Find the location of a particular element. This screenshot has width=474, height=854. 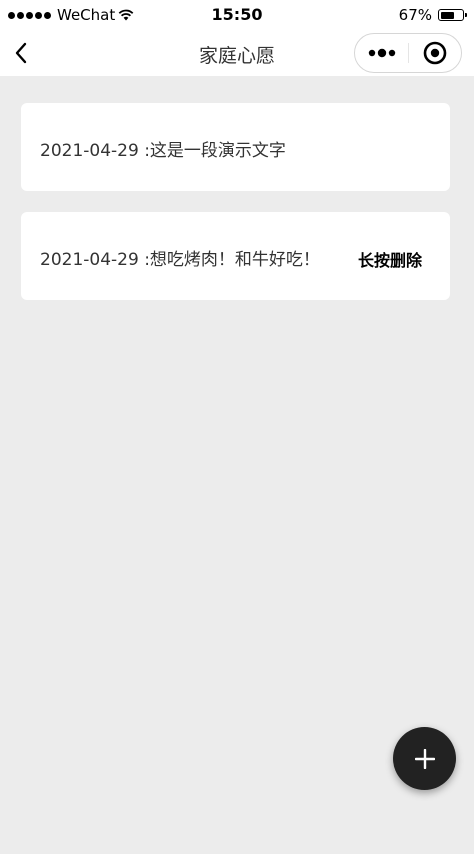

wish-card: 2021-04-29 :这是一段演示文字 is located at coordinates (235, 147).